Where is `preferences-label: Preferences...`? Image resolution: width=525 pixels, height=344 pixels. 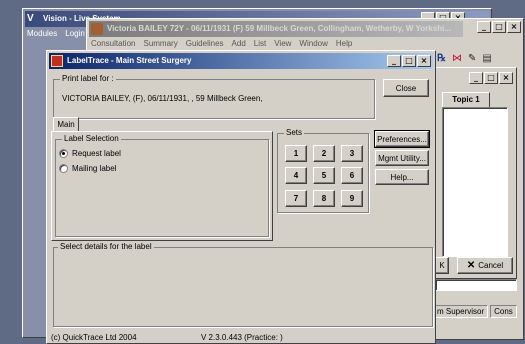 preferences-label: Preferences... is located at coordinates (402, 139).